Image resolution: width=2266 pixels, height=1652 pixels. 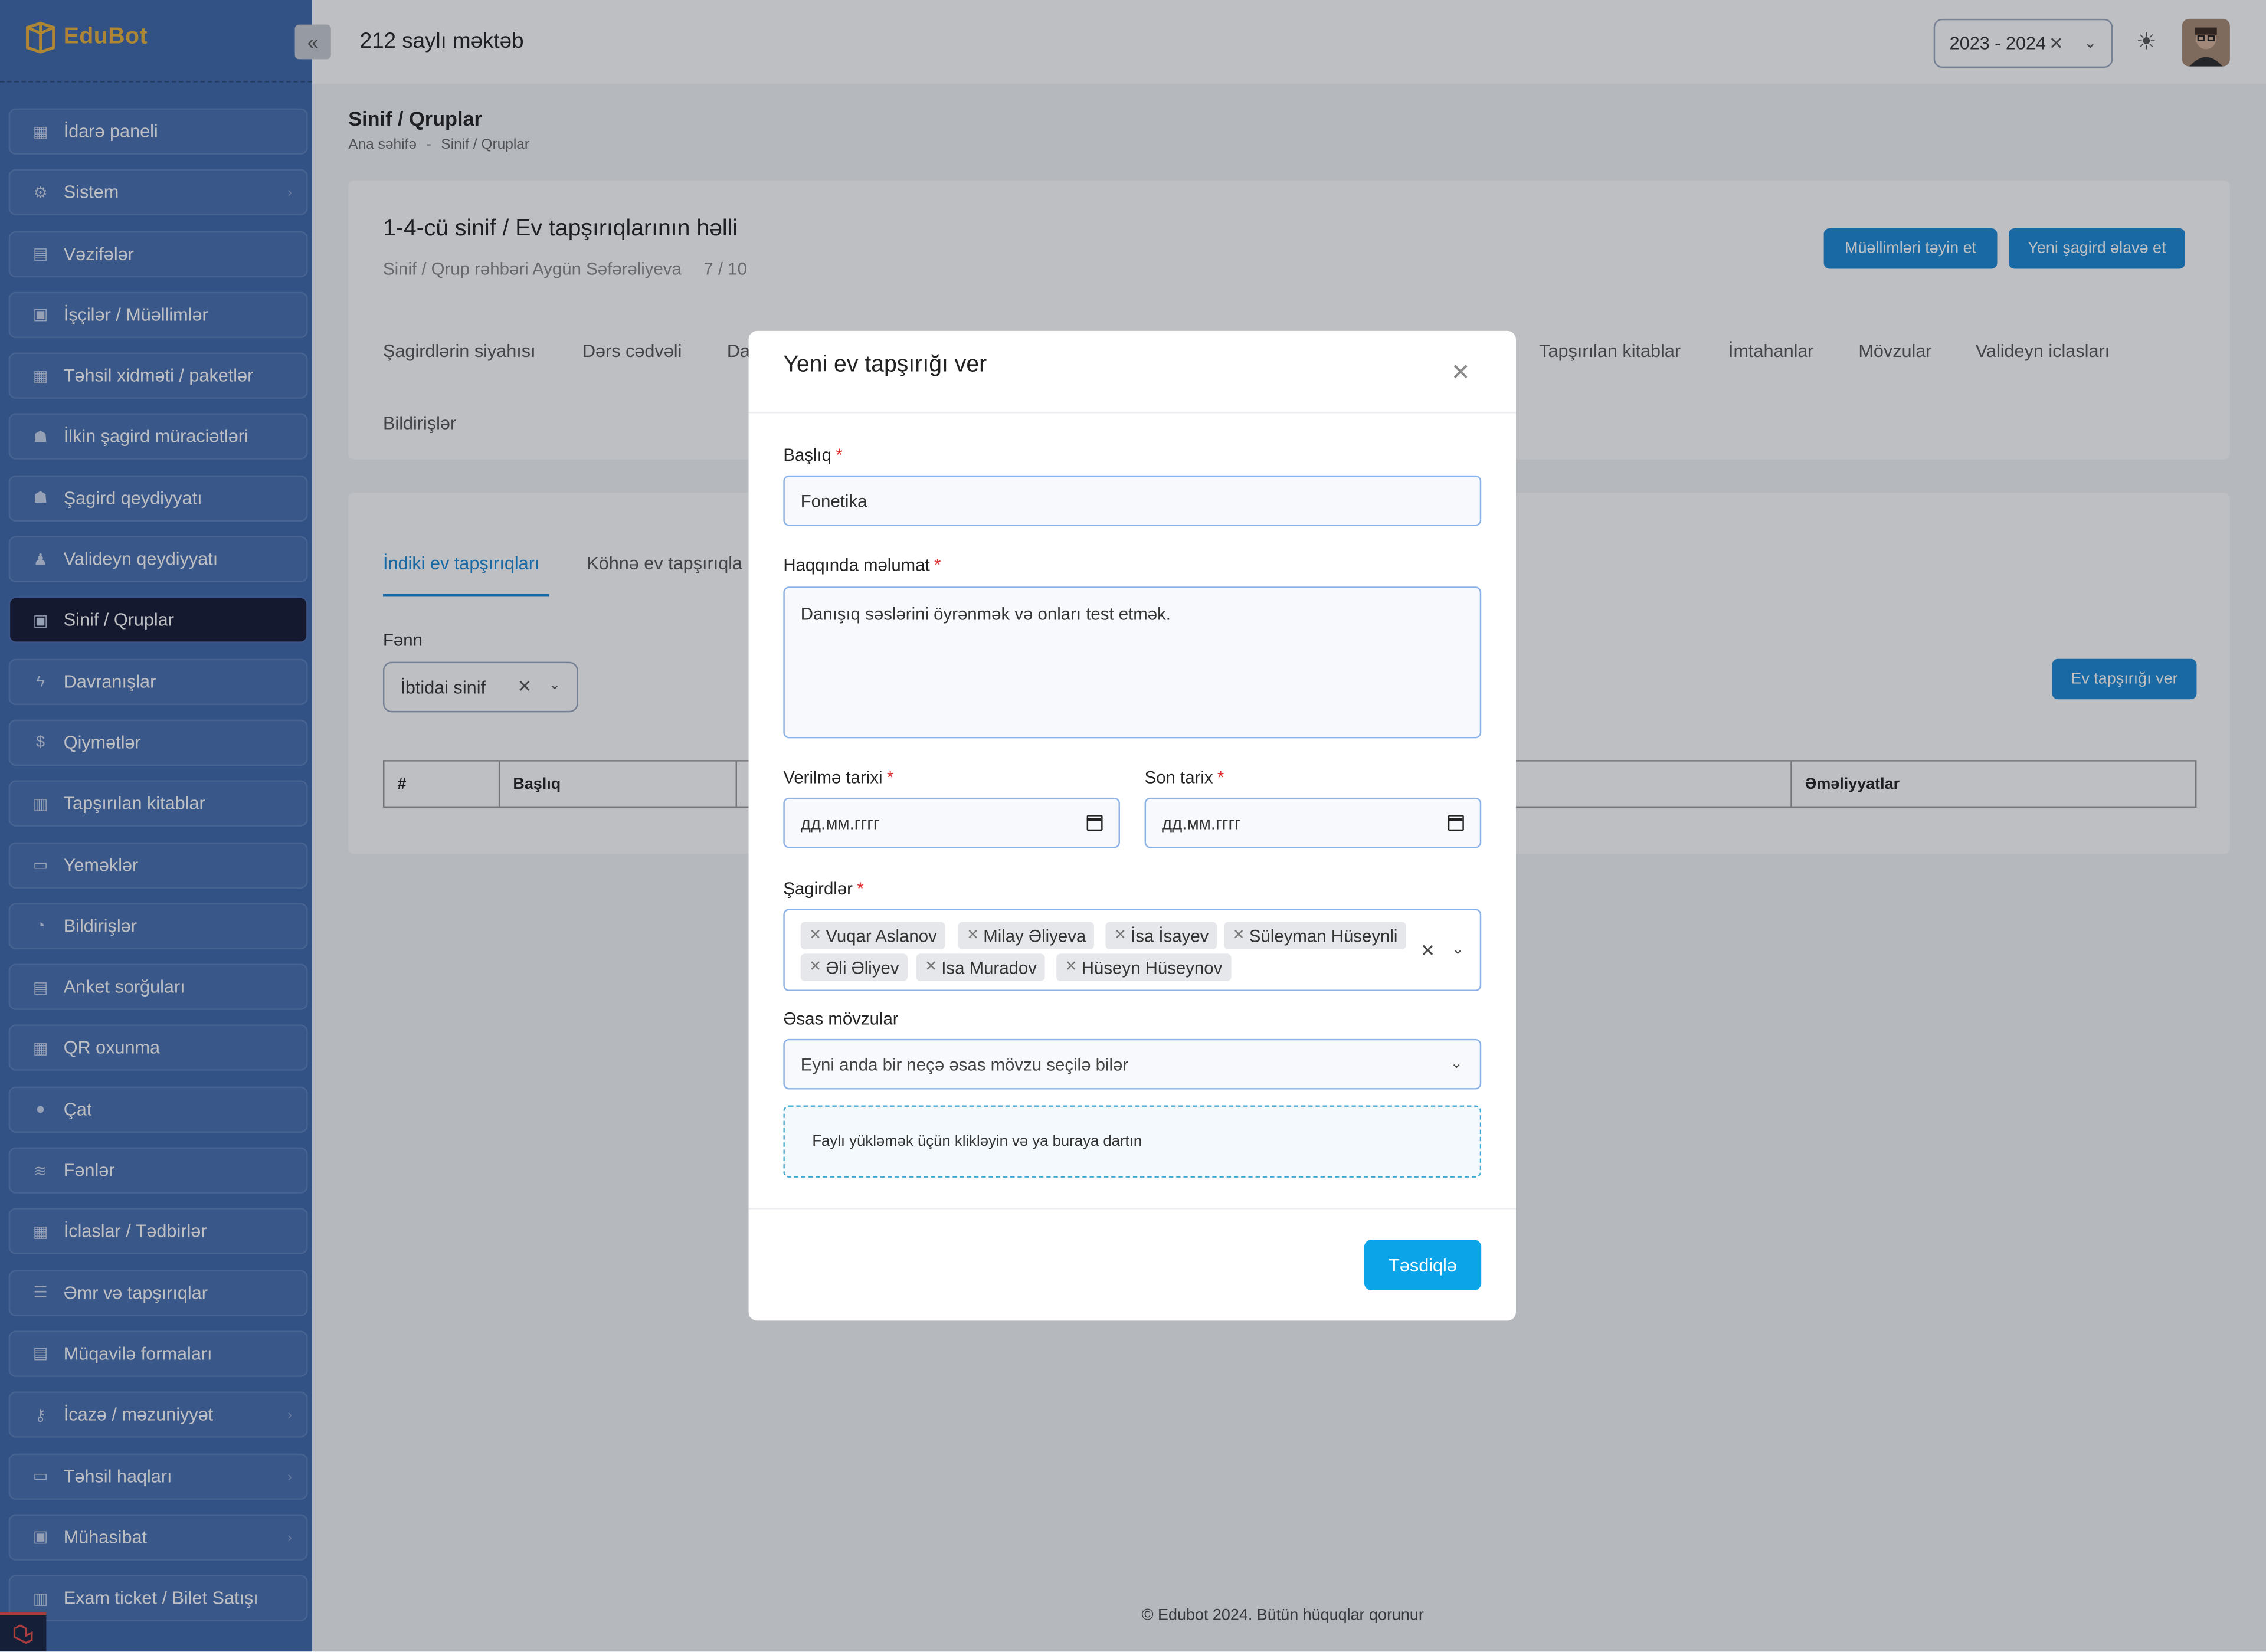 I want to click on student-tag: ✕ Isa Muradov, so click(x=981, y=967).